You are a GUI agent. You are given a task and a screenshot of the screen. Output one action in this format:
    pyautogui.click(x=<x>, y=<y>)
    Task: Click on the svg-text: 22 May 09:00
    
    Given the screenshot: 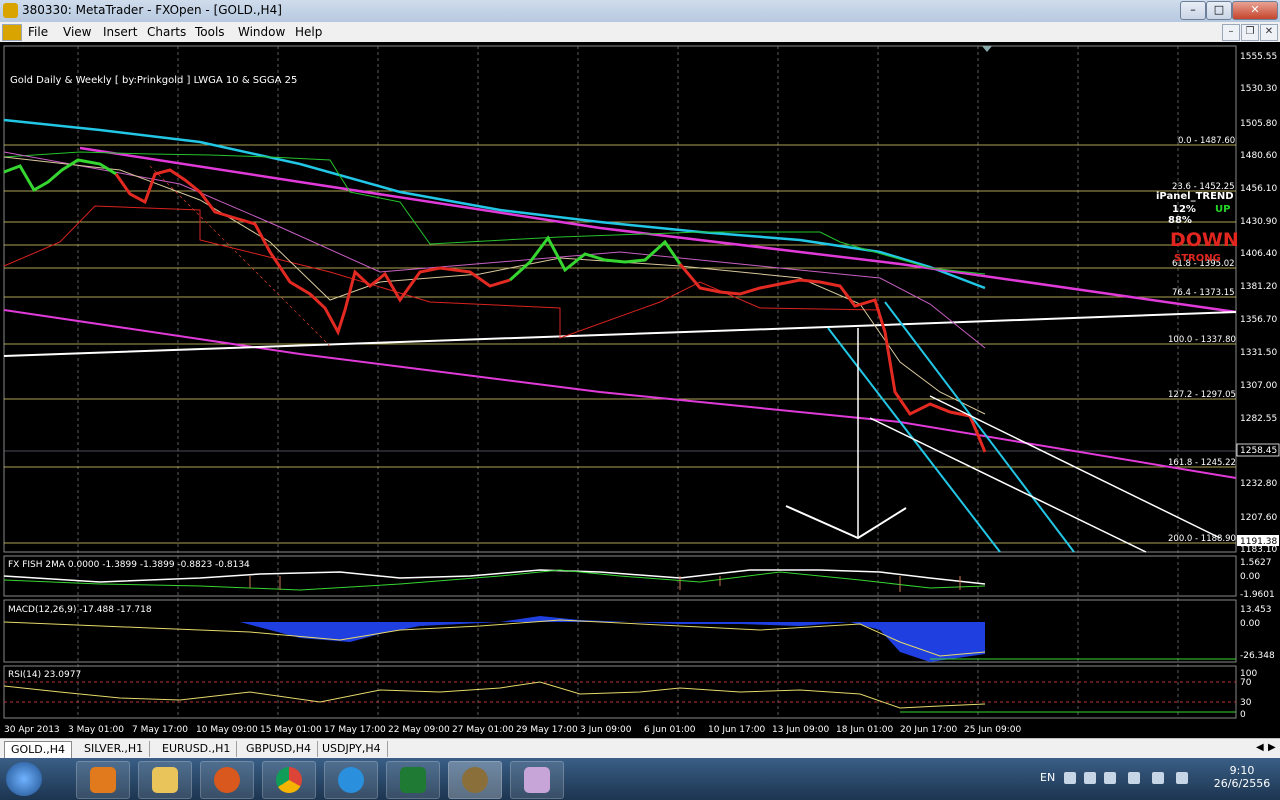 What is the action you would take?
    pyautogui.click(x=419, y=730)
    